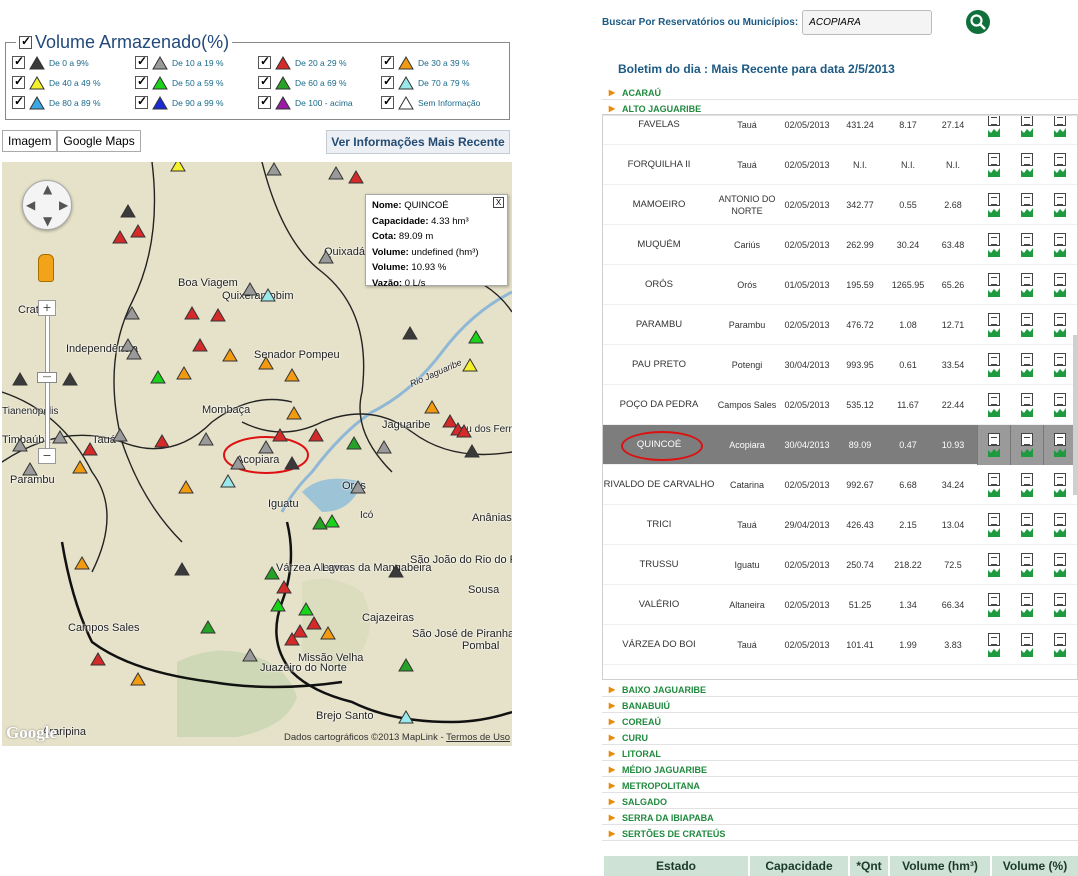 This screenshot has width=1078, height=876. Describe the element at coordinates (47, 456) in the screenshot. I see `zoom-out-button: −` at that location.